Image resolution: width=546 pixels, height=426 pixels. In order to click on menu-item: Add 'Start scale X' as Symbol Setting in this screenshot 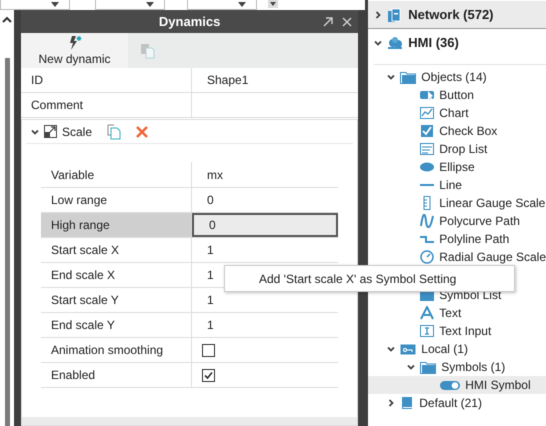, I will do `click(340, 279)`.